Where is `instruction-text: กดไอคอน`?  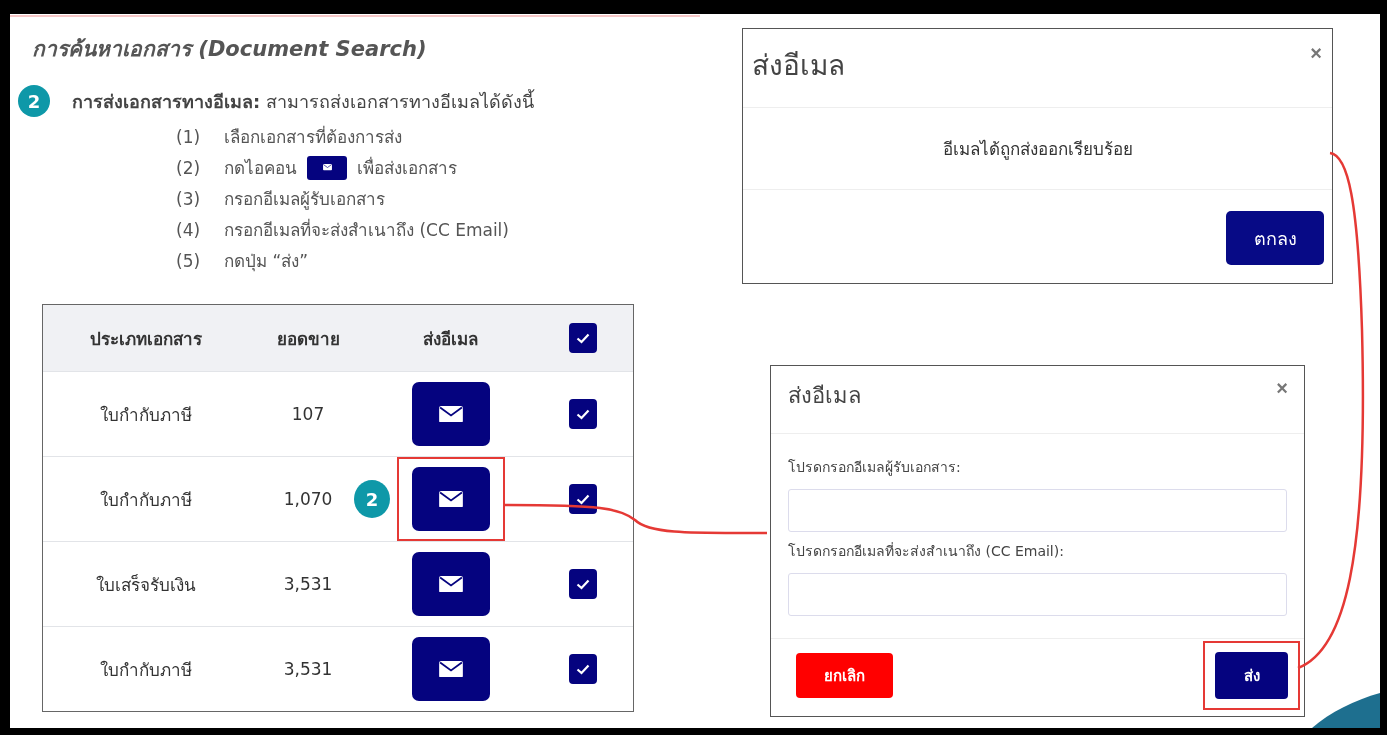 instruction-text: กดไอคอน is located at coordinates (260, 168).